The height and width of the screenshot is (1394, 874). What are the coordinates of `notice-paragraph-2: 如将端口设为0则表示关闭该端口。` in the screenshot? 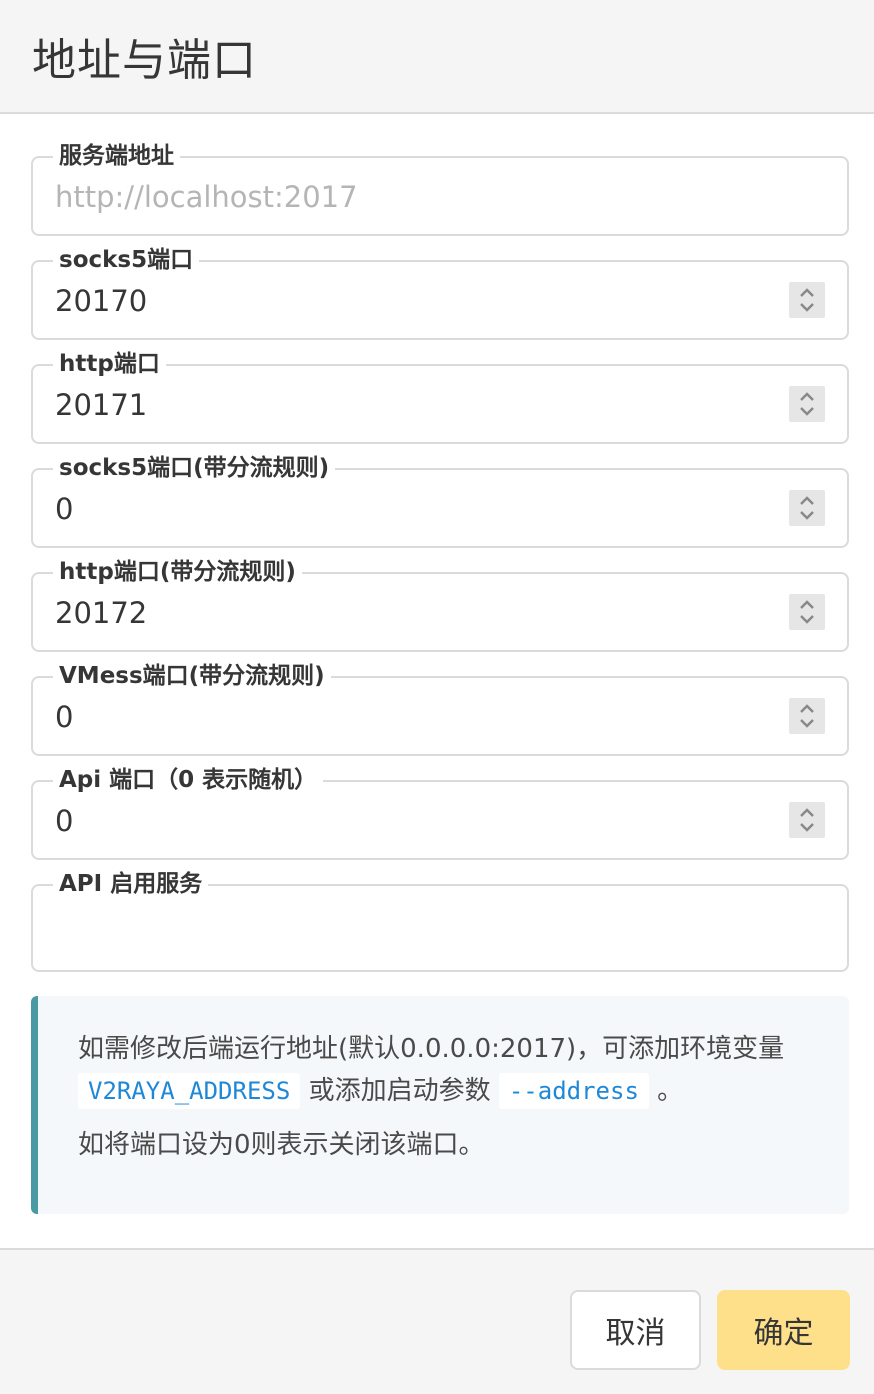 It's located at (281, 1145).